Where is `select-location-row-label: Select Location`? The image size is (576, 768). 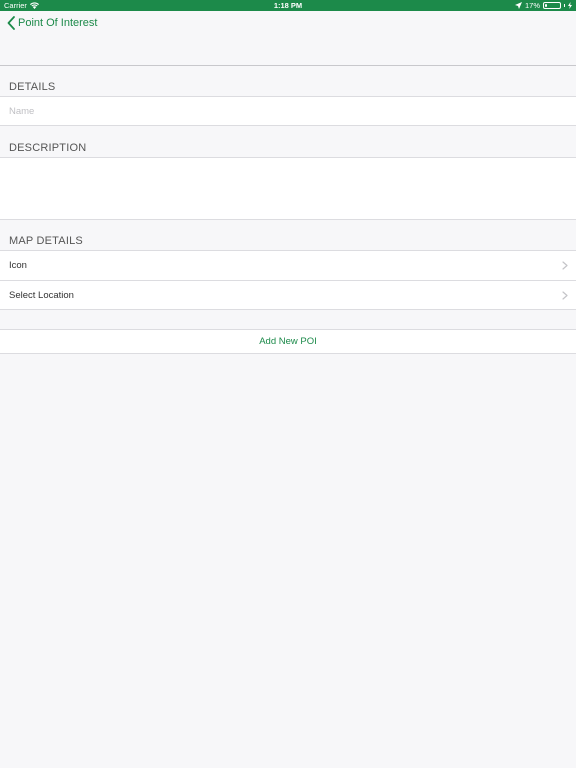 select-location-row-label: Select Location is located at coordinates (41, 295).